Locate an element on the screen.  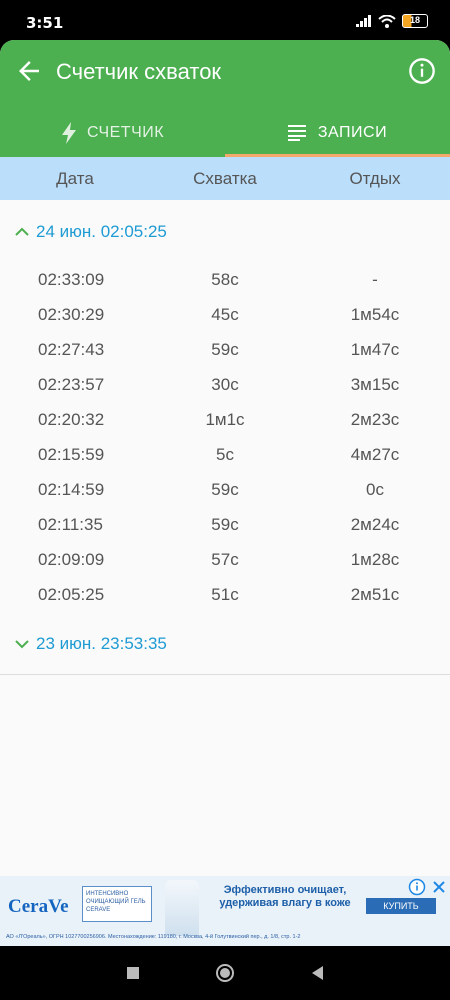
table-row: 02:09:09 57с 1м28с is located at coordinates (225, 559).